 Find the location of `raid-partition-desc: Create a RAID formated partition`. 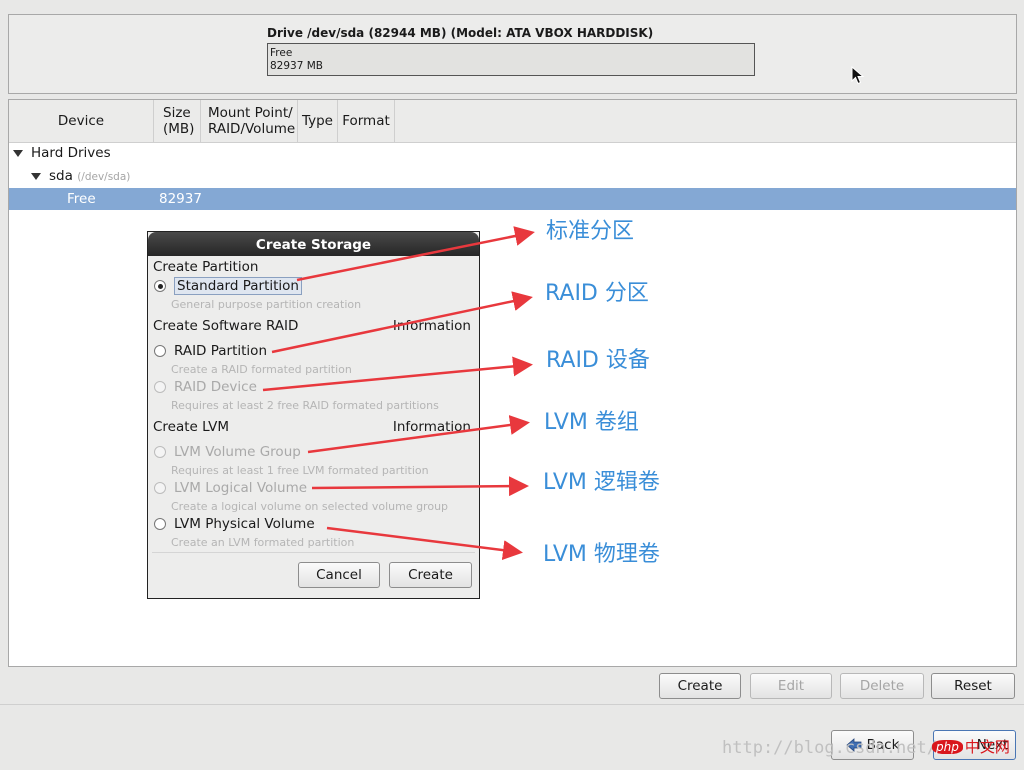

raid-partition-desc: Create a RAID formated partition is located at coordinates (261, 369).